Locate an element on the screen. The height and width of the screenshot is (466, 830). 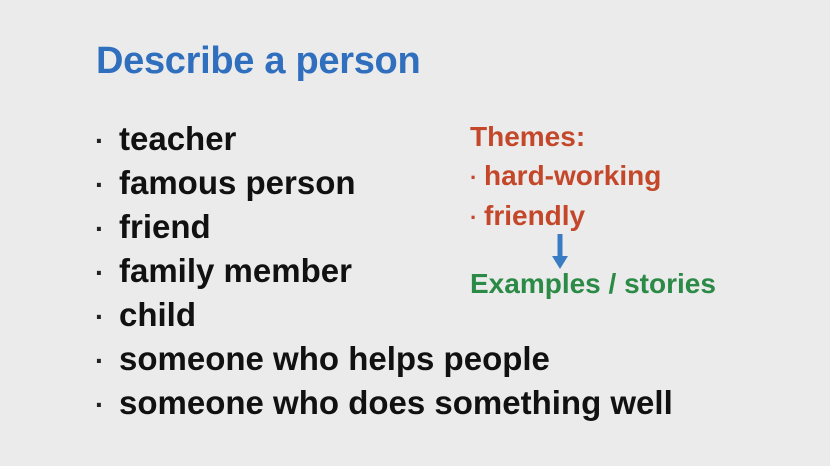
theme-item: · friendly is located at coordinates (565, 216).